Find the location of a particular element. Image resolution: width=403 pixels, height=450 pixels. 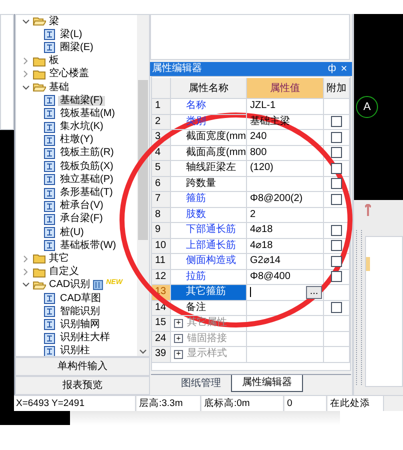

tree-item: 桩(U) is located at coordinates (72, 233).